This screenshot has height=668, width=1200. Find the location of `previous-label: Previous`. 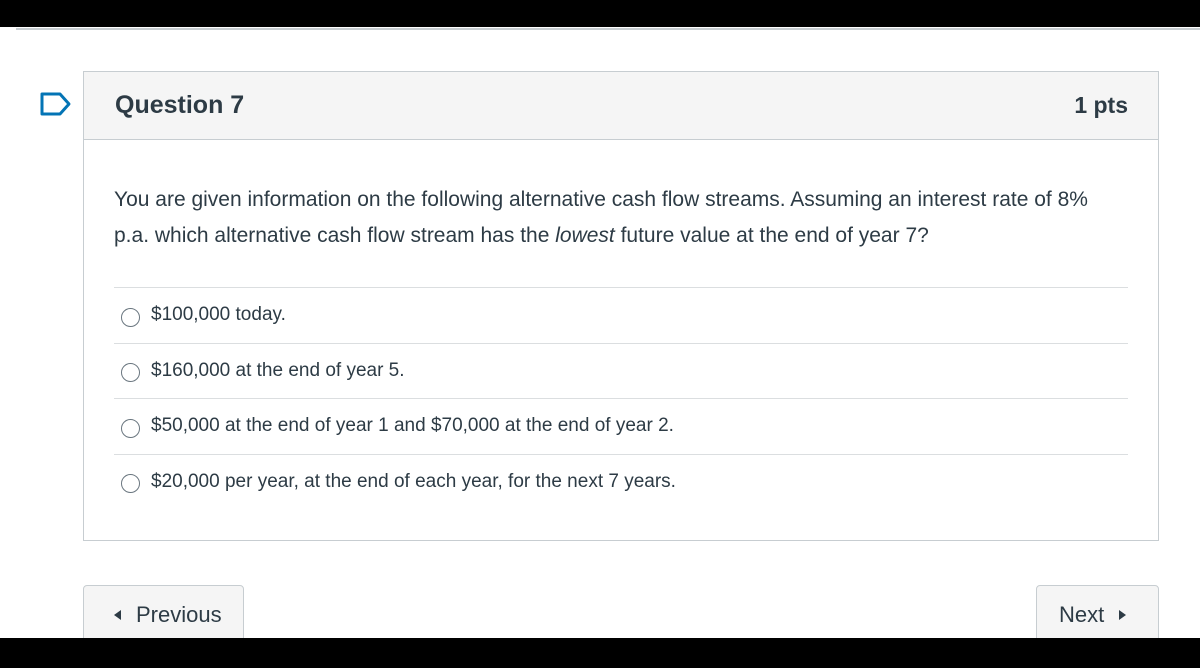

previous-label: Previous is located at coordinates (179, 614).